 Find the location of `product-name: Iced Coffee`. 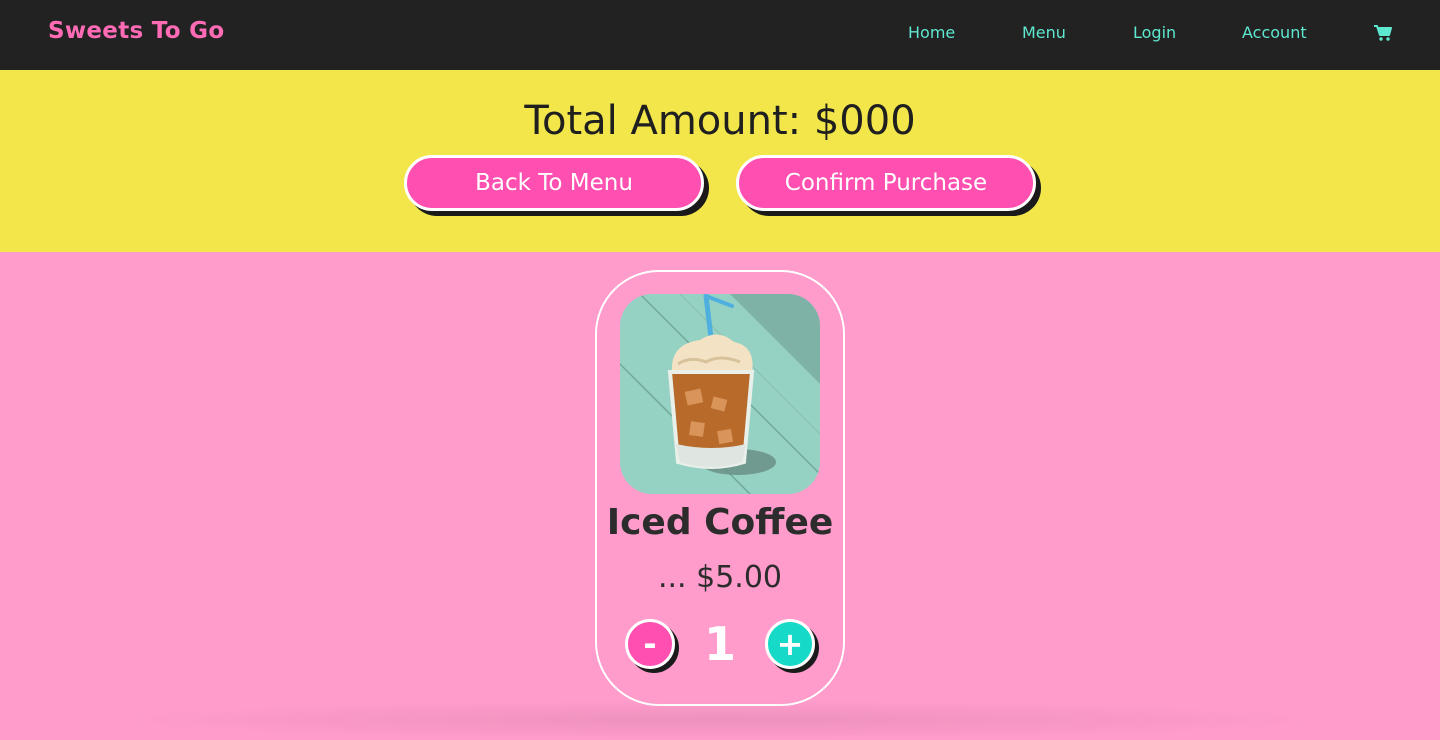

product-name: Iced Coffee is located at coordinates (720, 522).